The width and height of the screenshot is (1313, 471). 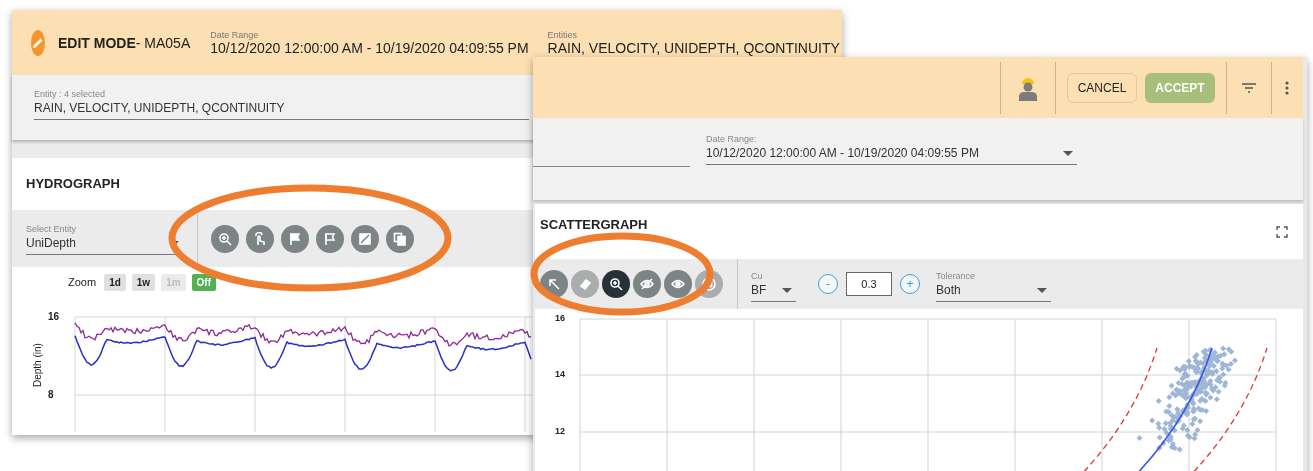 I want to click on date-range-value: 10/12/2020 12:00:00 AM - 10/19/2020 04:09:55 PM, so click(x=369, y=47).